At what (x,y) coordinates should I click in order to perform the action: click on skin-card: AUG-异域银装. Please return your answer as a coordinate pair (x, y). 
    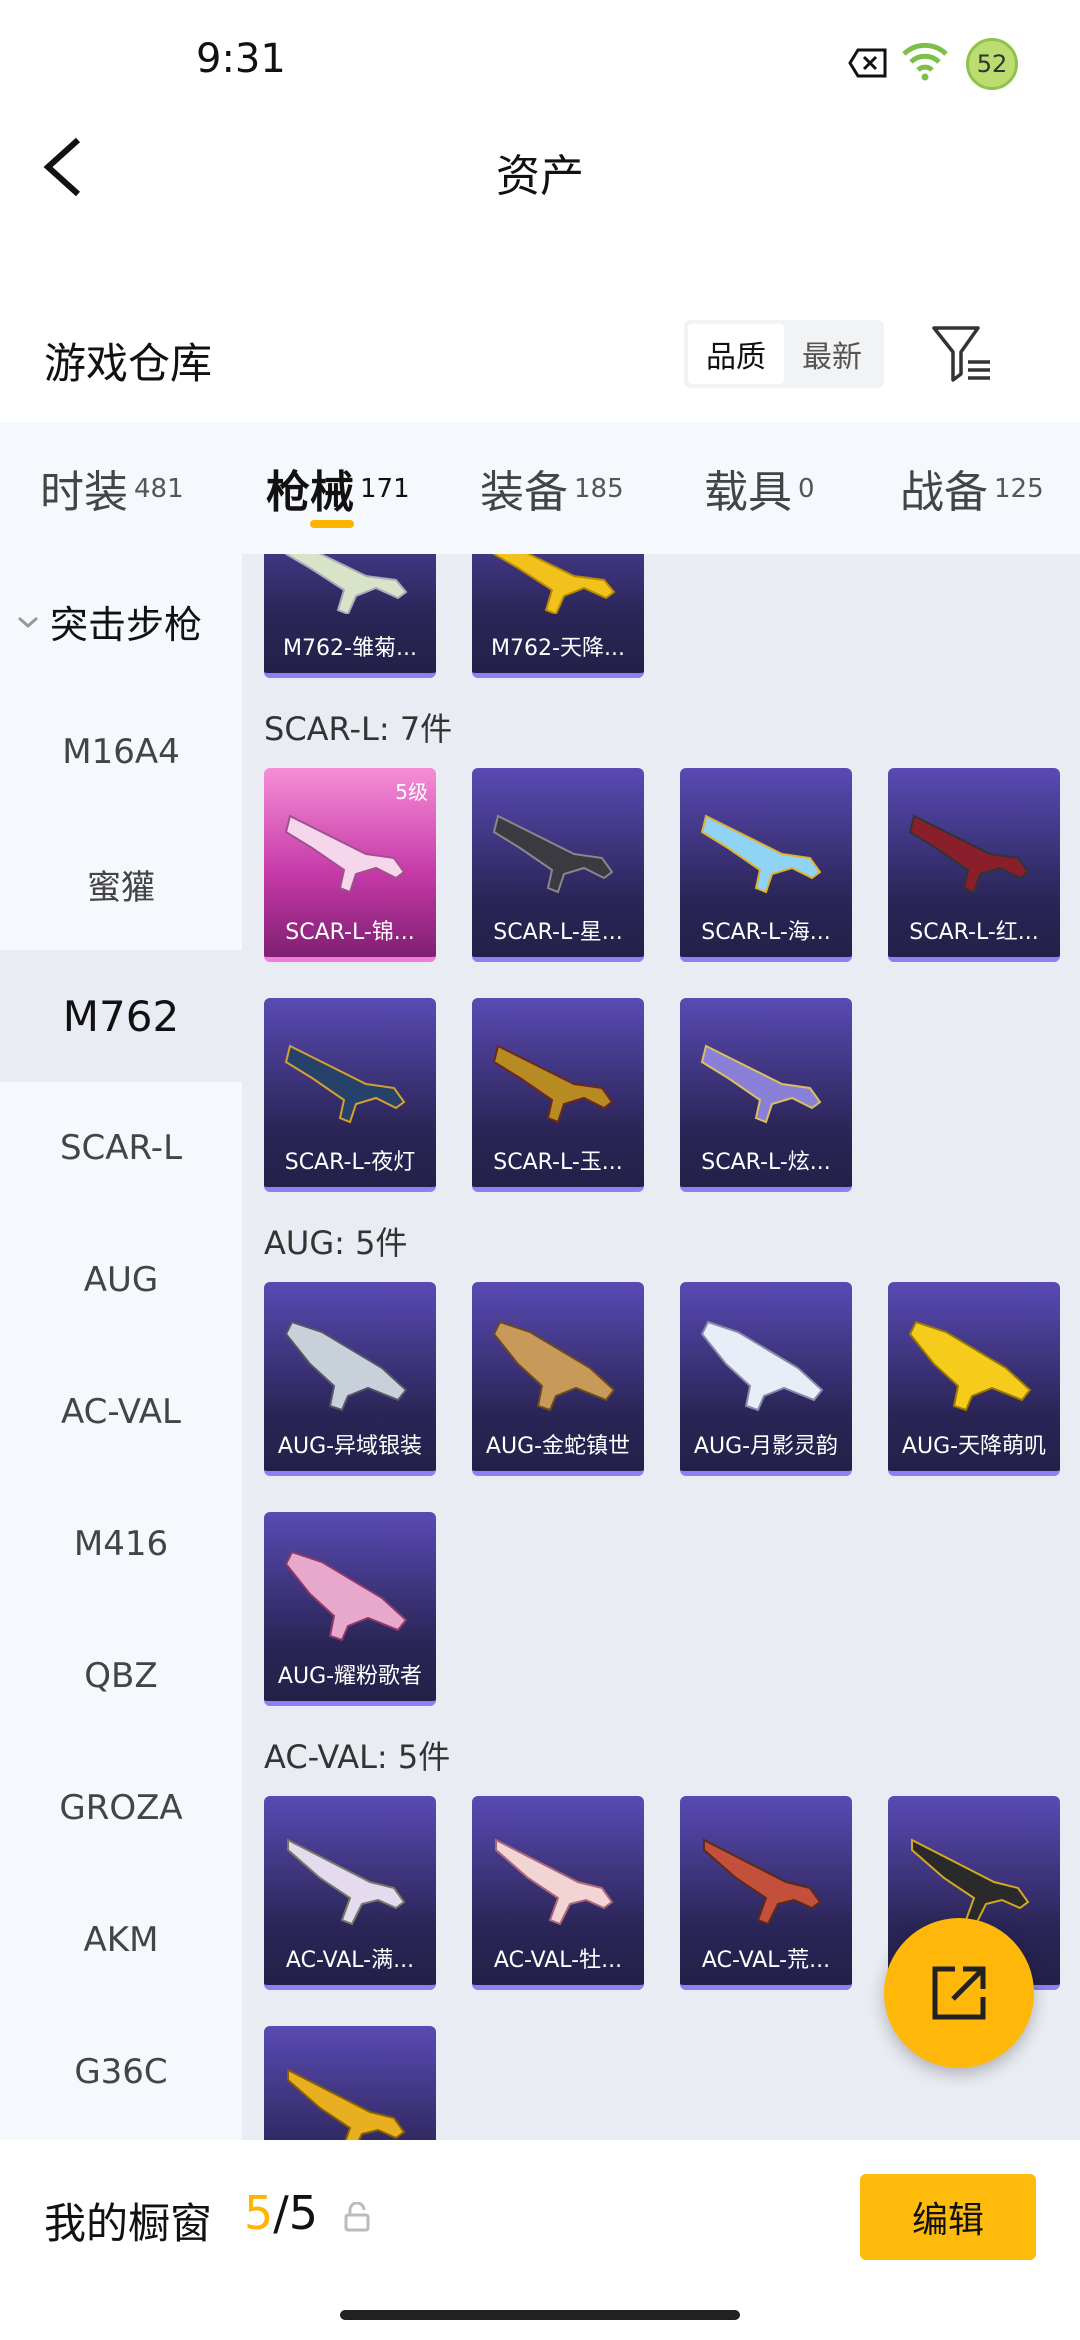
    Looking at the image, I should click on (350, 1379).